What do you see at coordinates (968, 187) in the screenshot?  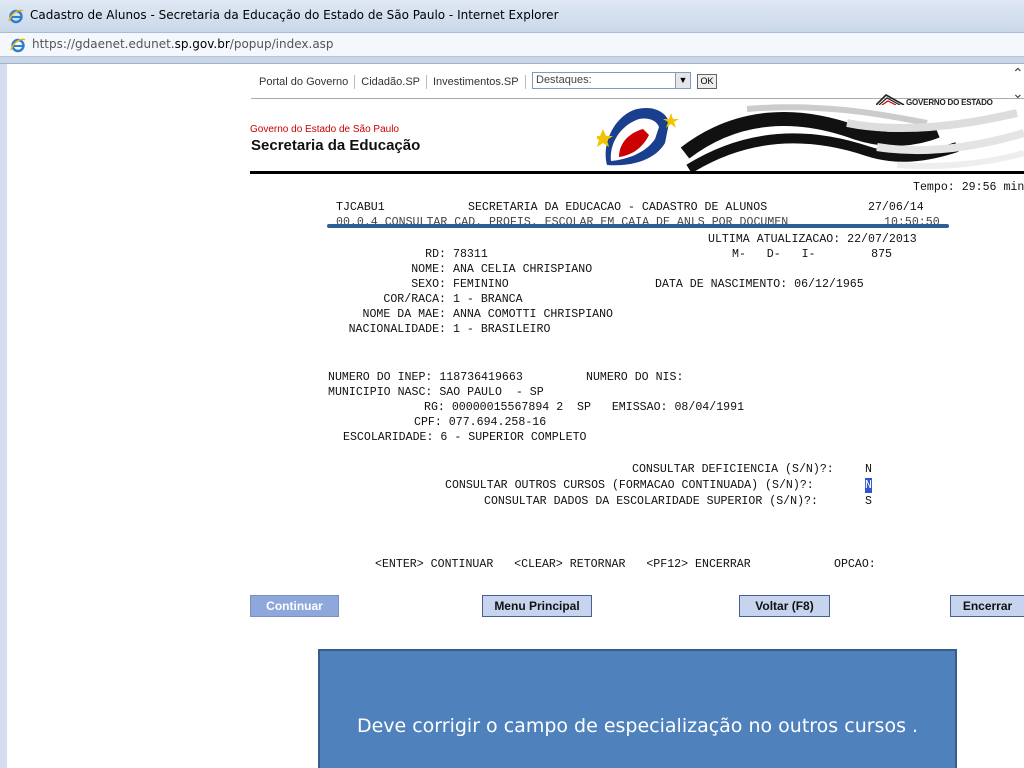 I see `session-timer: Tempo: 29:56 min` at bounding box center [968, 187].